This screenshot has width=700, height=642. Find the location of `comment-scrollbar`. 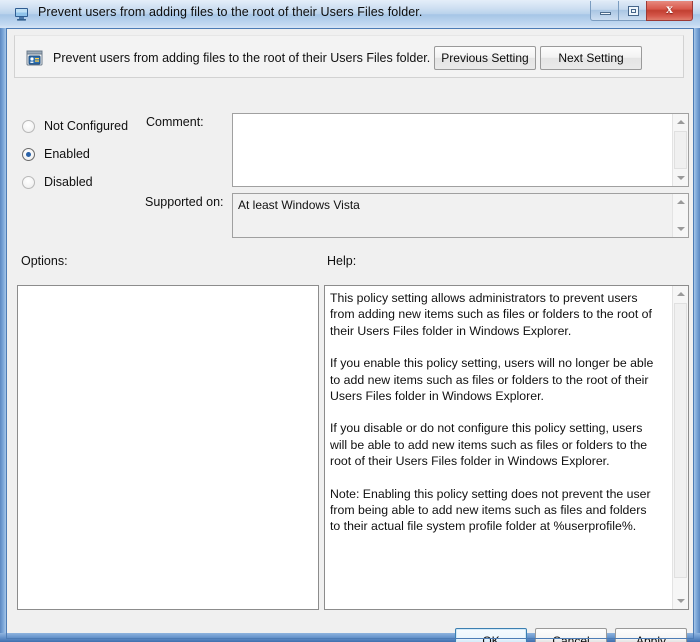

comment-scrollbar is located at coordinates (680, 150).